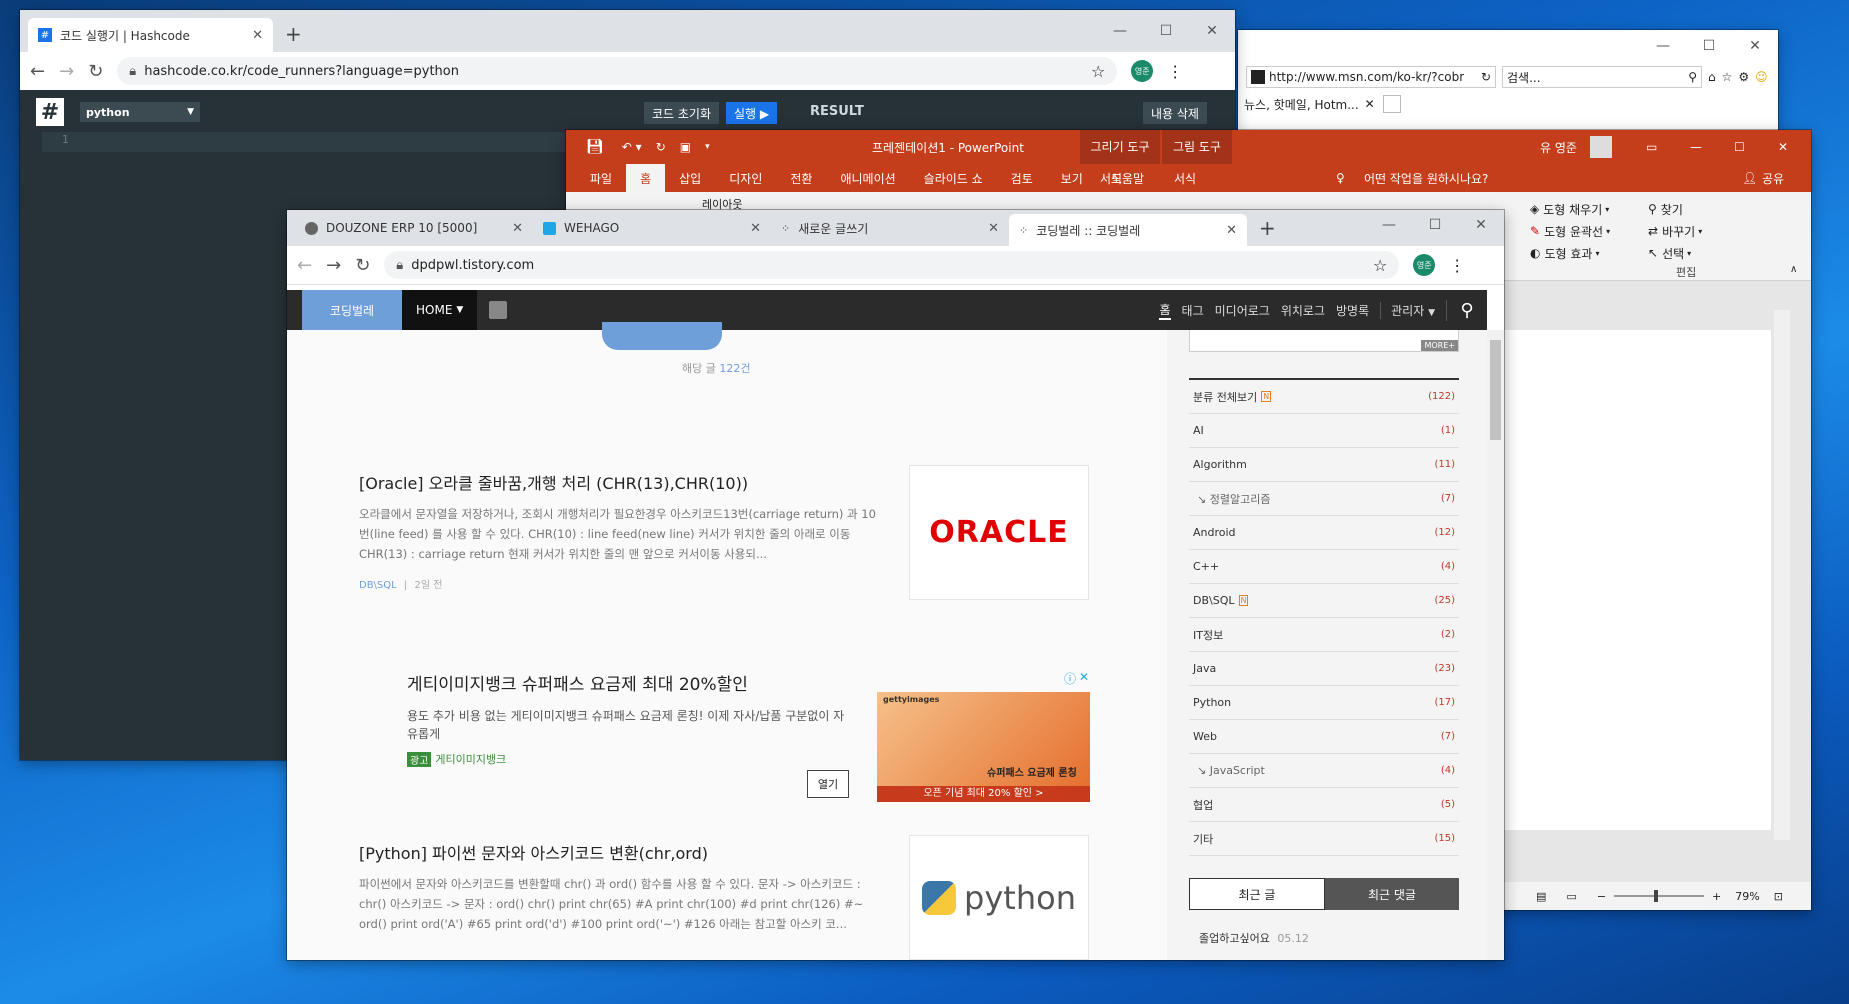 Image resolution: width=1849 pixels, height=1004 pixels. What do you see at coordinates (470, 759) in the screenshot?
I see `ad-advertiser: 게티이미지뱅크` at bounding box center [470, 759].